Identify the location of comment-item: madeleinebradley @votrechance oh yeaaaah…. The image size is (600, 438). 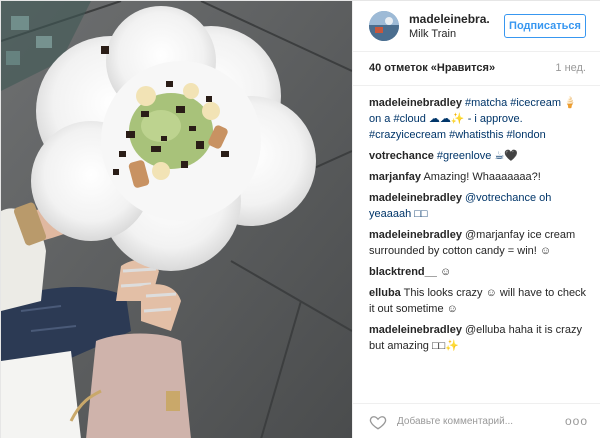
(480, 206).